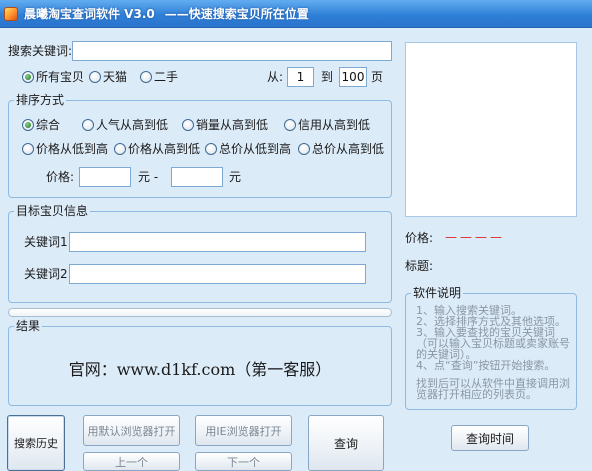 Image resolution: width=592 pixels, height=471 pixels. What do you see at coordinates (243, 461) in the screenshot?
I see `next-button: 下一个` at bounding box center [243, 461].